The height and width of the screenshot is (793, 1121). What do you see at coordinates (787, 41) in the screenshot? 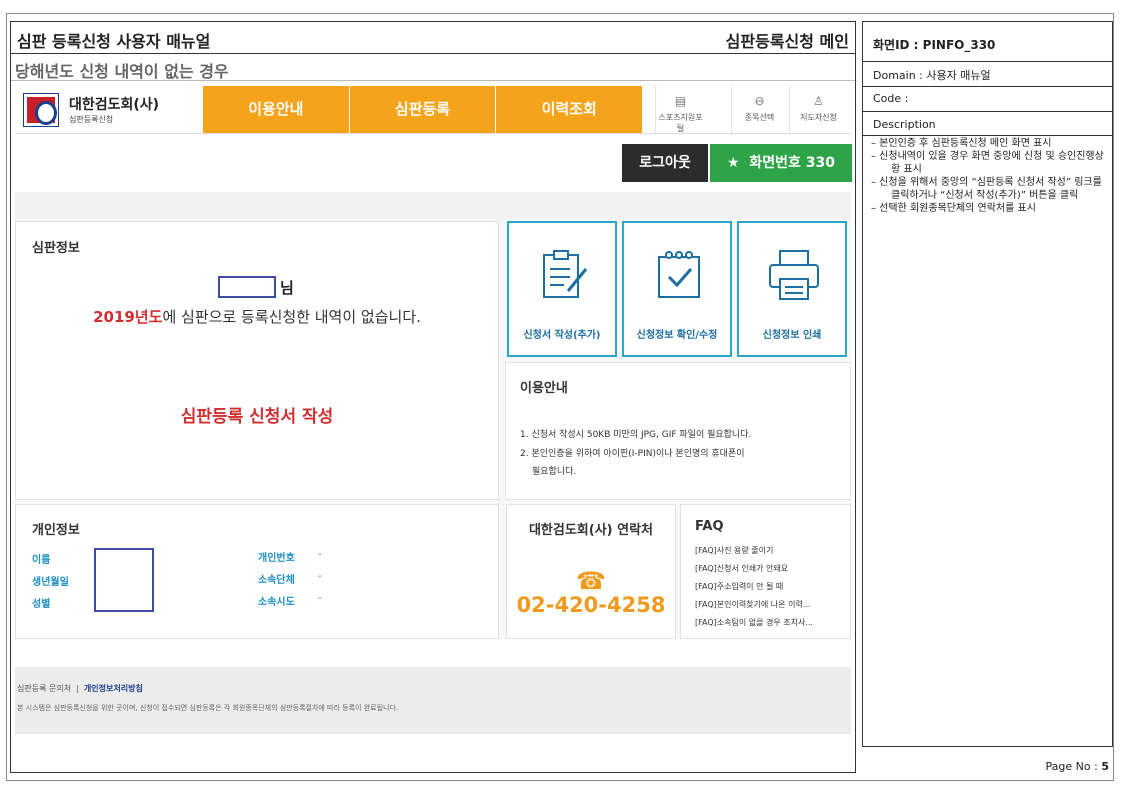
I see `screen-name: 심판등록신청 메인` at bounding box center [787, 41].